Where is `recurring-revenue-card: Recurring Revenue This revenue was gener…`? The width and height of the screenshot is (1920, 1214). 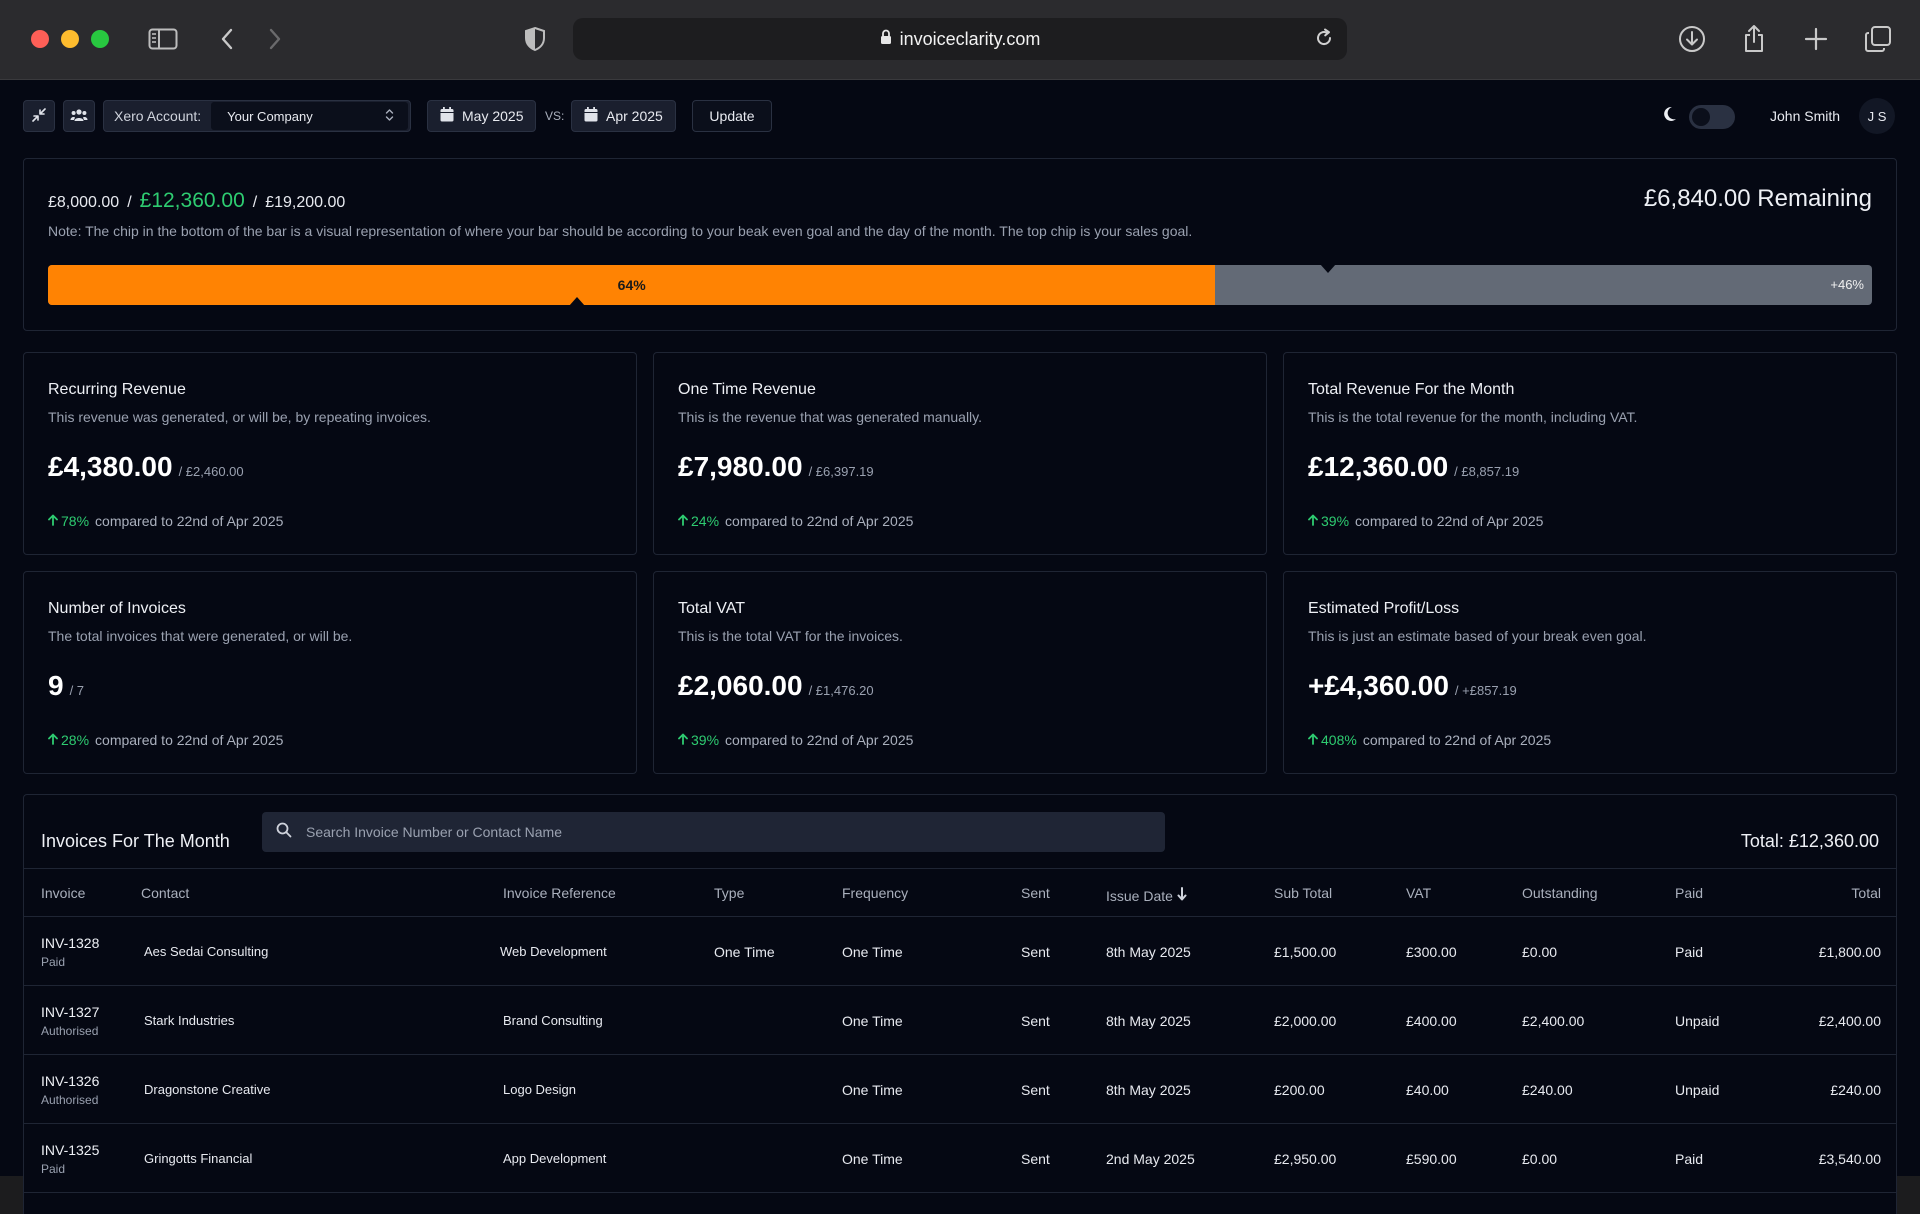
recurring-revenue-card: Recurring Revenue This revenue was gener… is located at coordinates (330, 453).